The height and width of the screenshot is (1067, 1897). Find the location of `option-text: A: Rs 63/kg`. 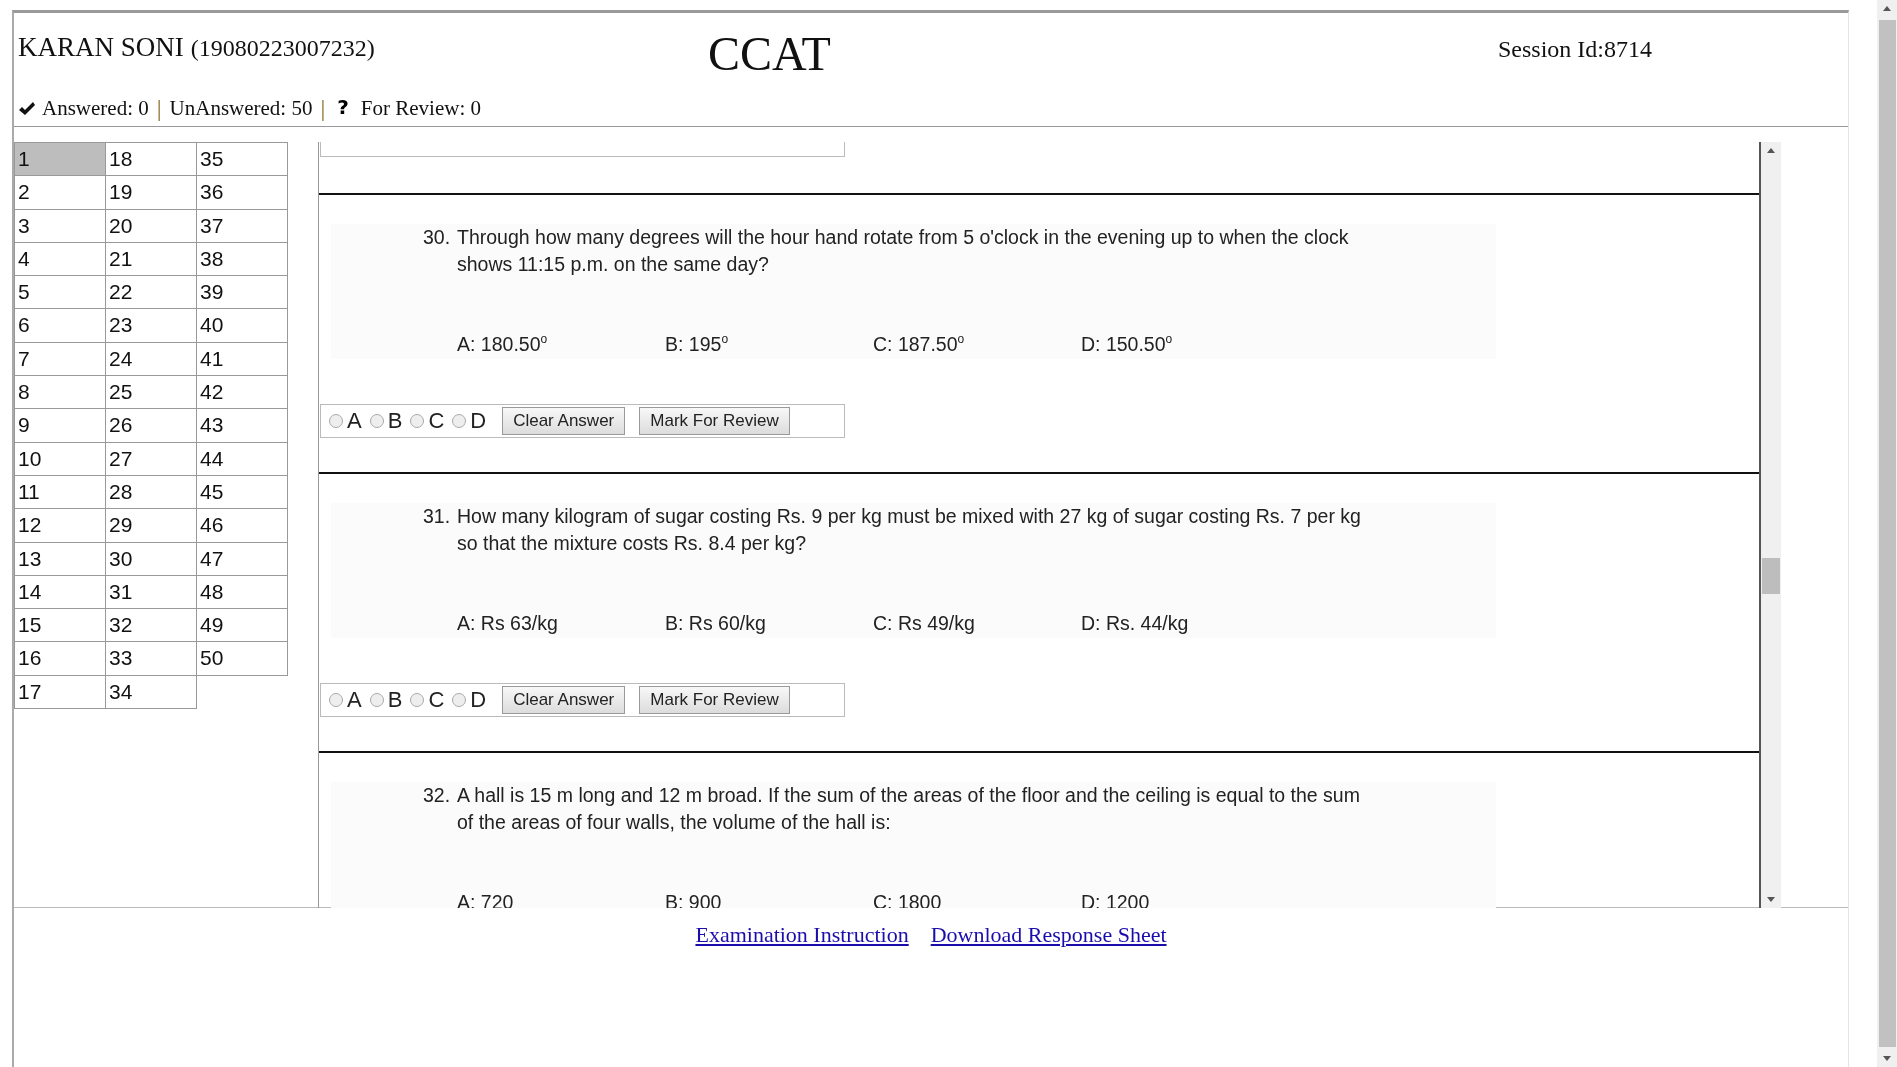

option-text: A: Rs 63/kg is located at coordinates (508, 623).